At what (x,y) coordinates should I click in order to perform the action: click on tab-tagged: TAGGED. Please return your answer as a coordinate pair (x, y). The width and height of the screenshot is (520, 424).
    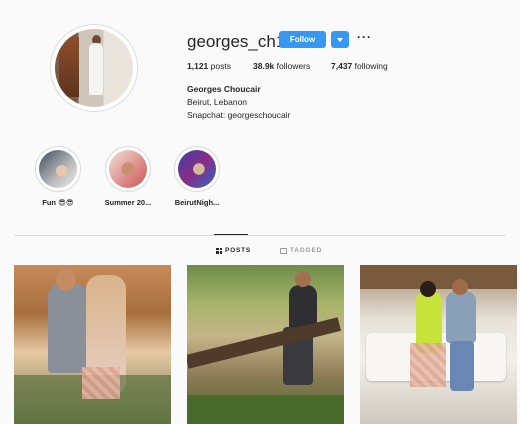
    Looking at the image, I should click on (301, 250).